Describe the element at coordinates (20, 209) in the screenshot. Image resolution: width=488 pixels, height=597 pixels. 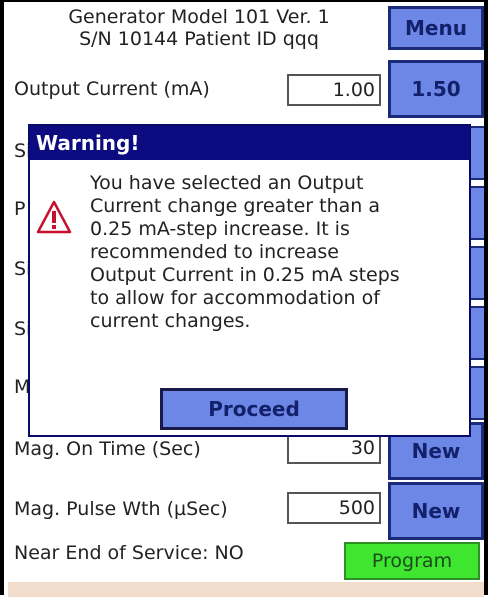
I see `hidden-row-fragment: P` at that location.